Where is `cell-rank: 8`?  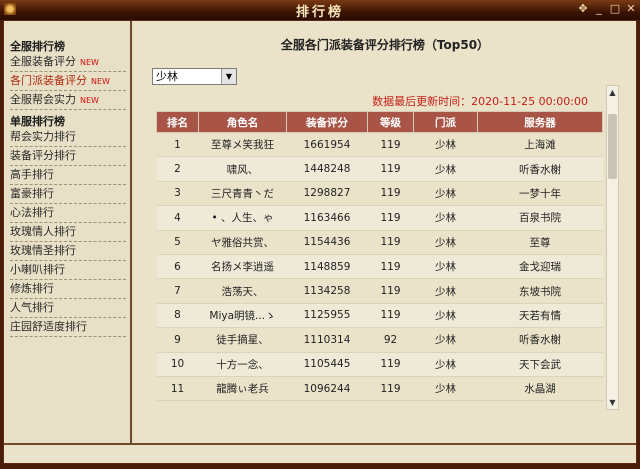 cell-rank: 8 is located at coordinates (177, 316).